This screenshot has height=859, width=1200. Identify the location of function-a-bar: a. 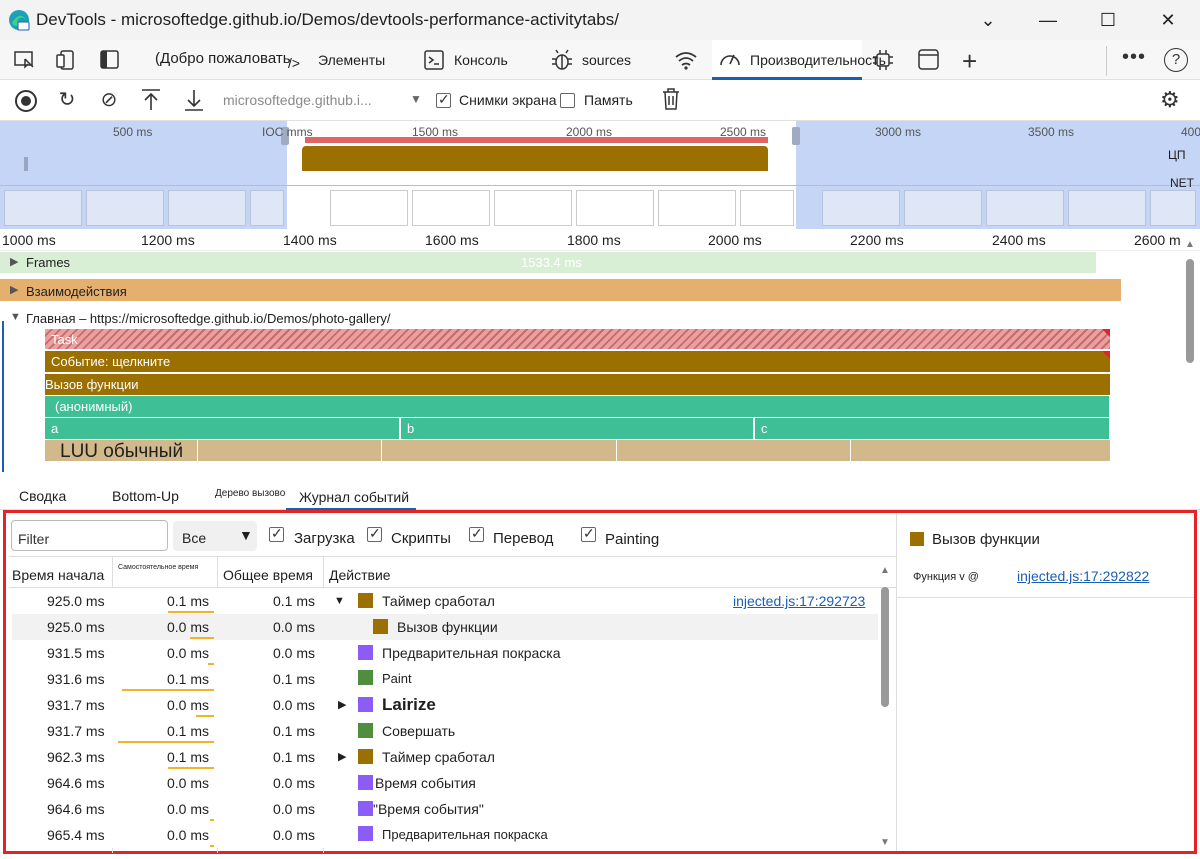
(222, 428).